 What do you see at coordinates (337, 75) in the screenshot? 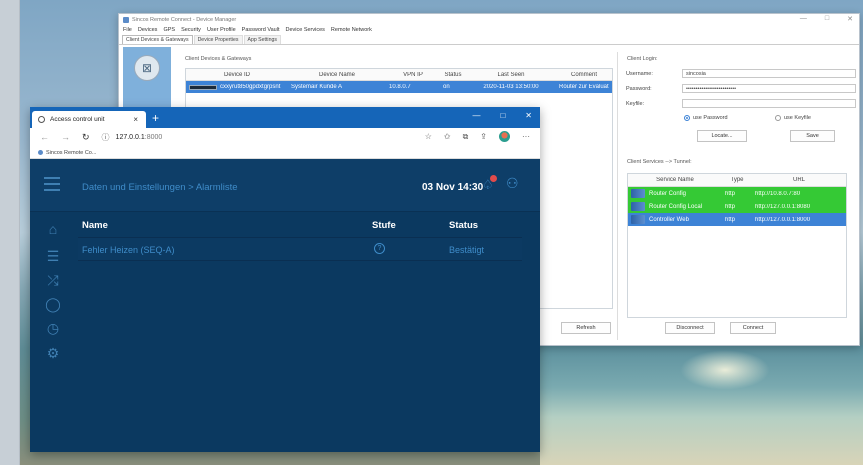
I see `col-device-name: Device Name` at bounding box center [337, 75].